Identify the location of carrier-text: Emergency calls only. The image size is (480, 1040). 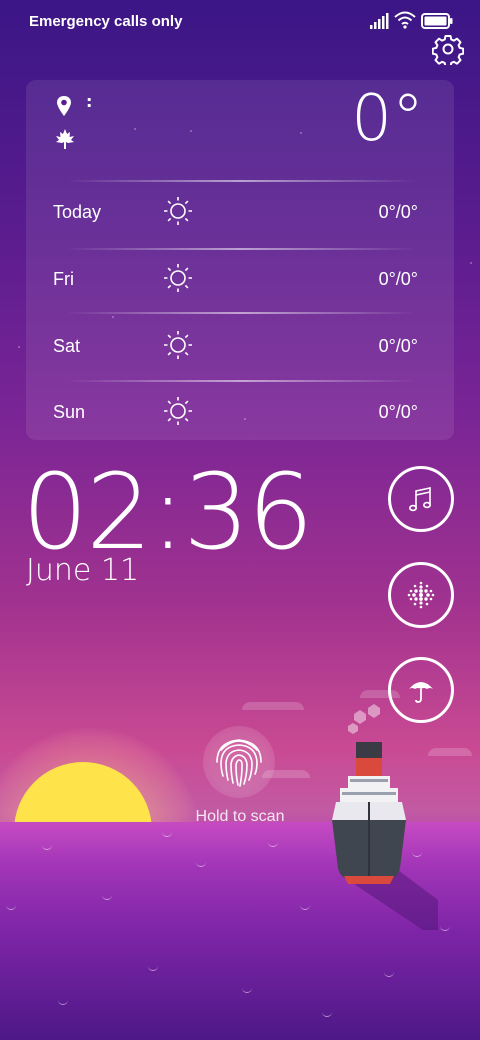
(106, 21).